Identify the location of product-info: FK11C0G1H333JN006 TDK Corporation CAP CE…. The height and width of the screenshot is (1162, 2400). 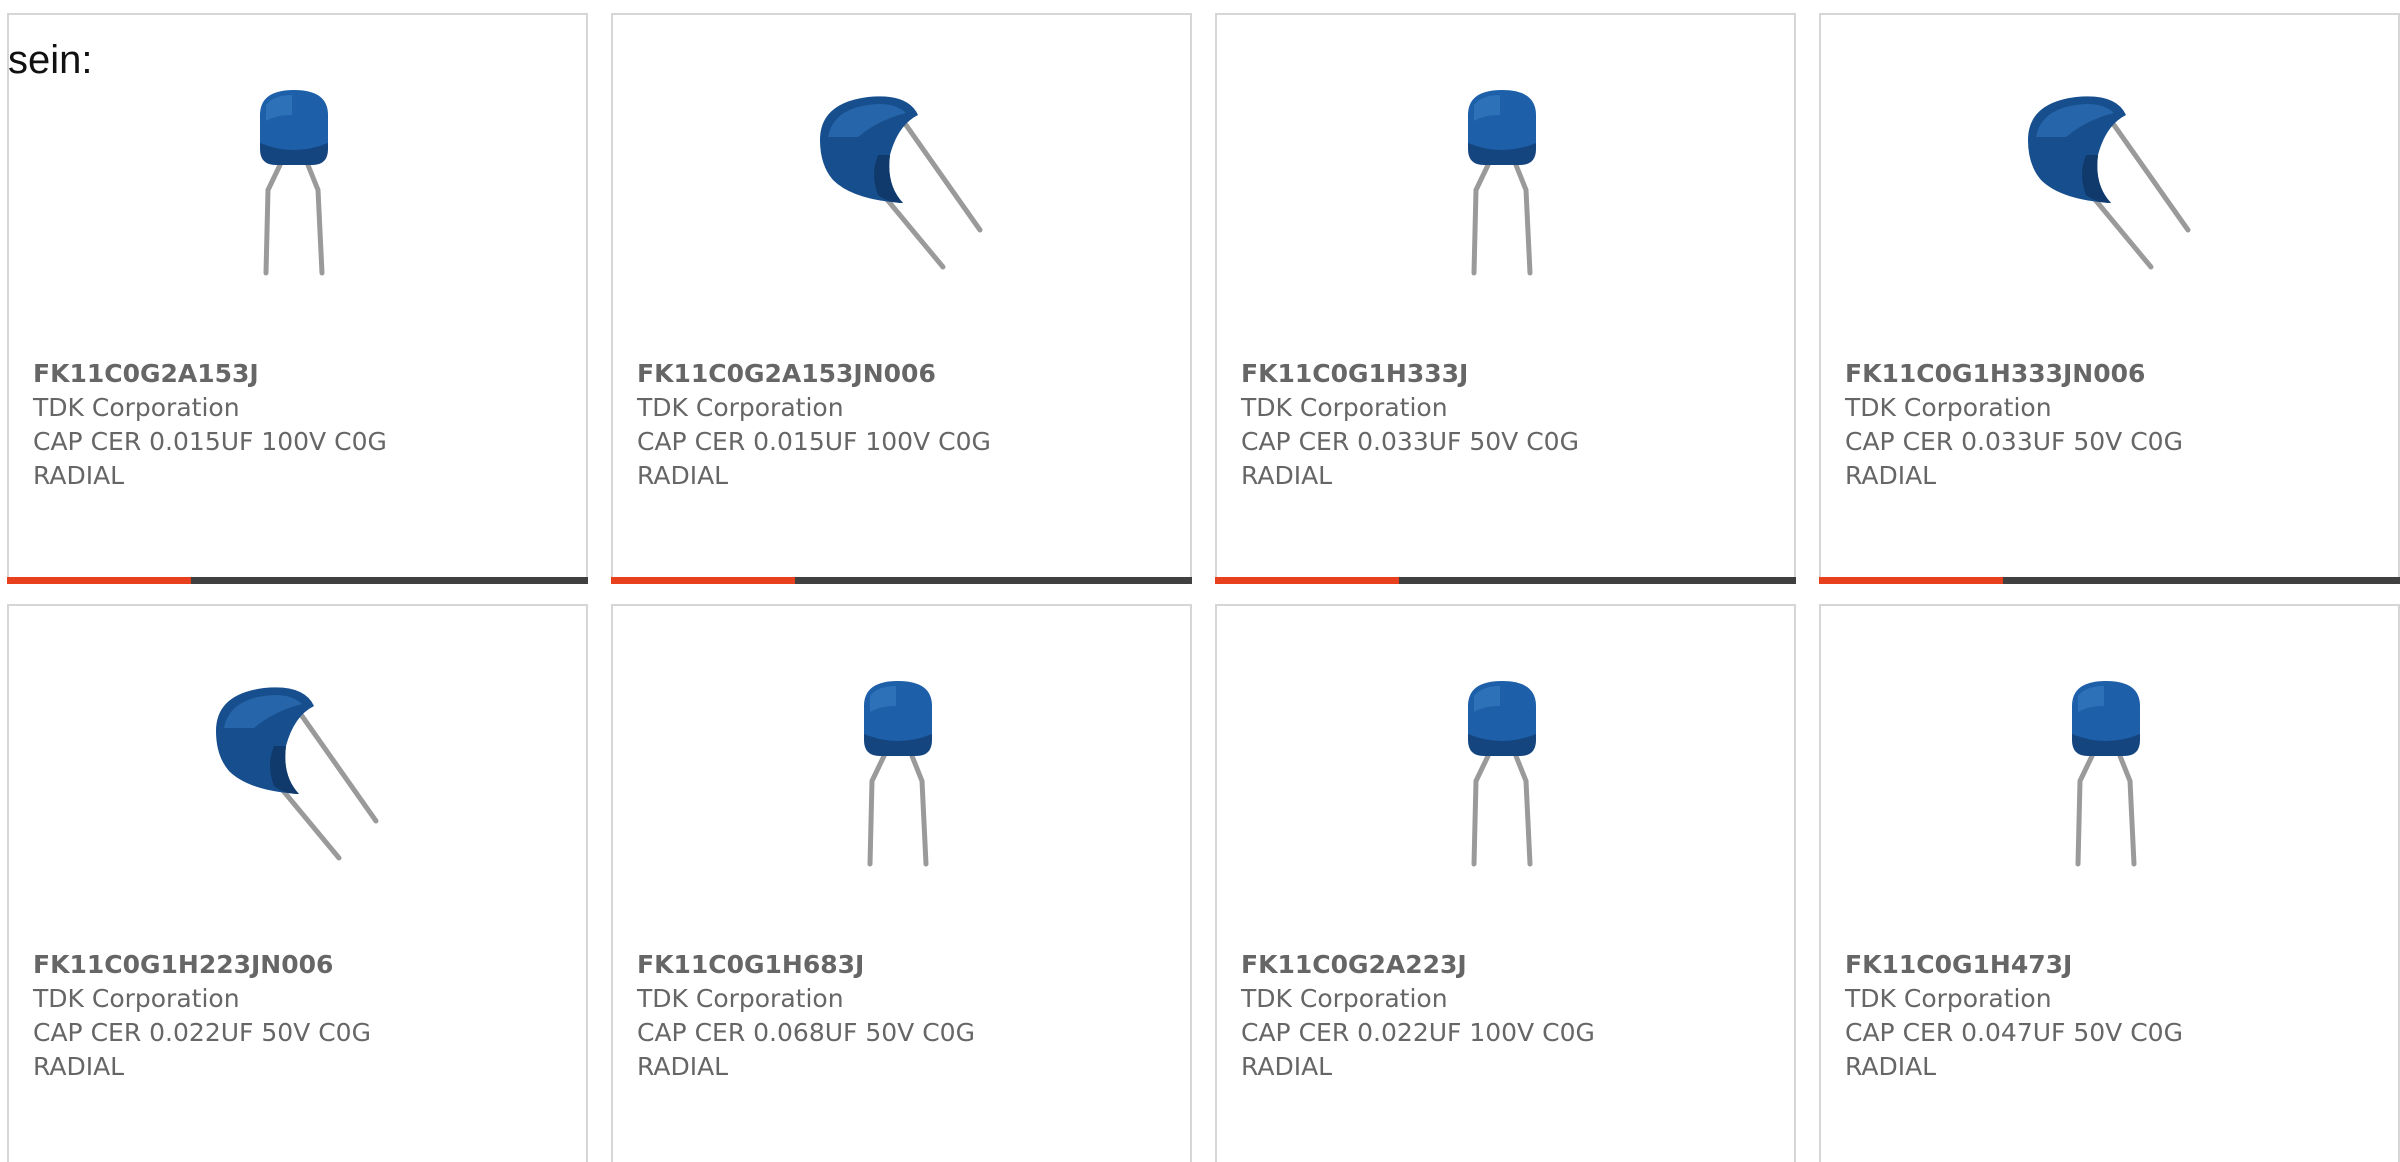
(2111, 425).